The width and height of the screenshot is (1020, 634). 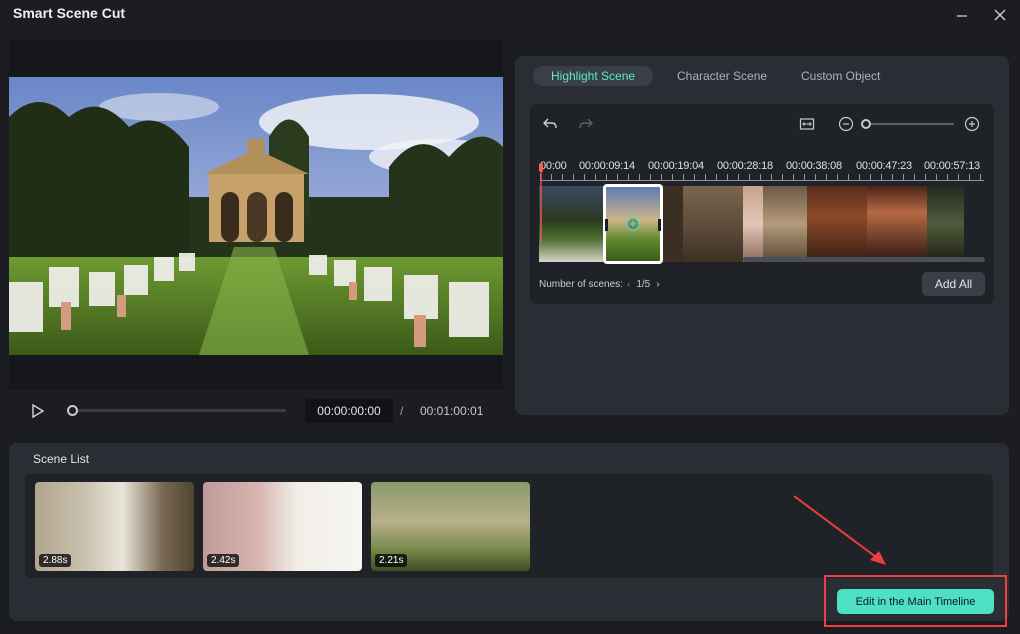 I want to click on redo-button, so click(x=586, y=124).